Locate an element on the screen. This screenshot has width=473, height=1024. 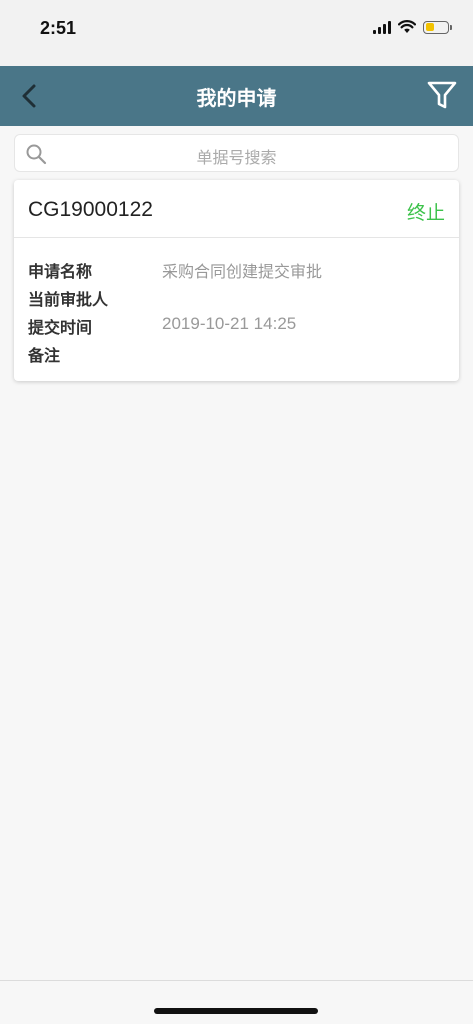
request-card-header: CG19000122 终止 is located at coordinates (236, 209).